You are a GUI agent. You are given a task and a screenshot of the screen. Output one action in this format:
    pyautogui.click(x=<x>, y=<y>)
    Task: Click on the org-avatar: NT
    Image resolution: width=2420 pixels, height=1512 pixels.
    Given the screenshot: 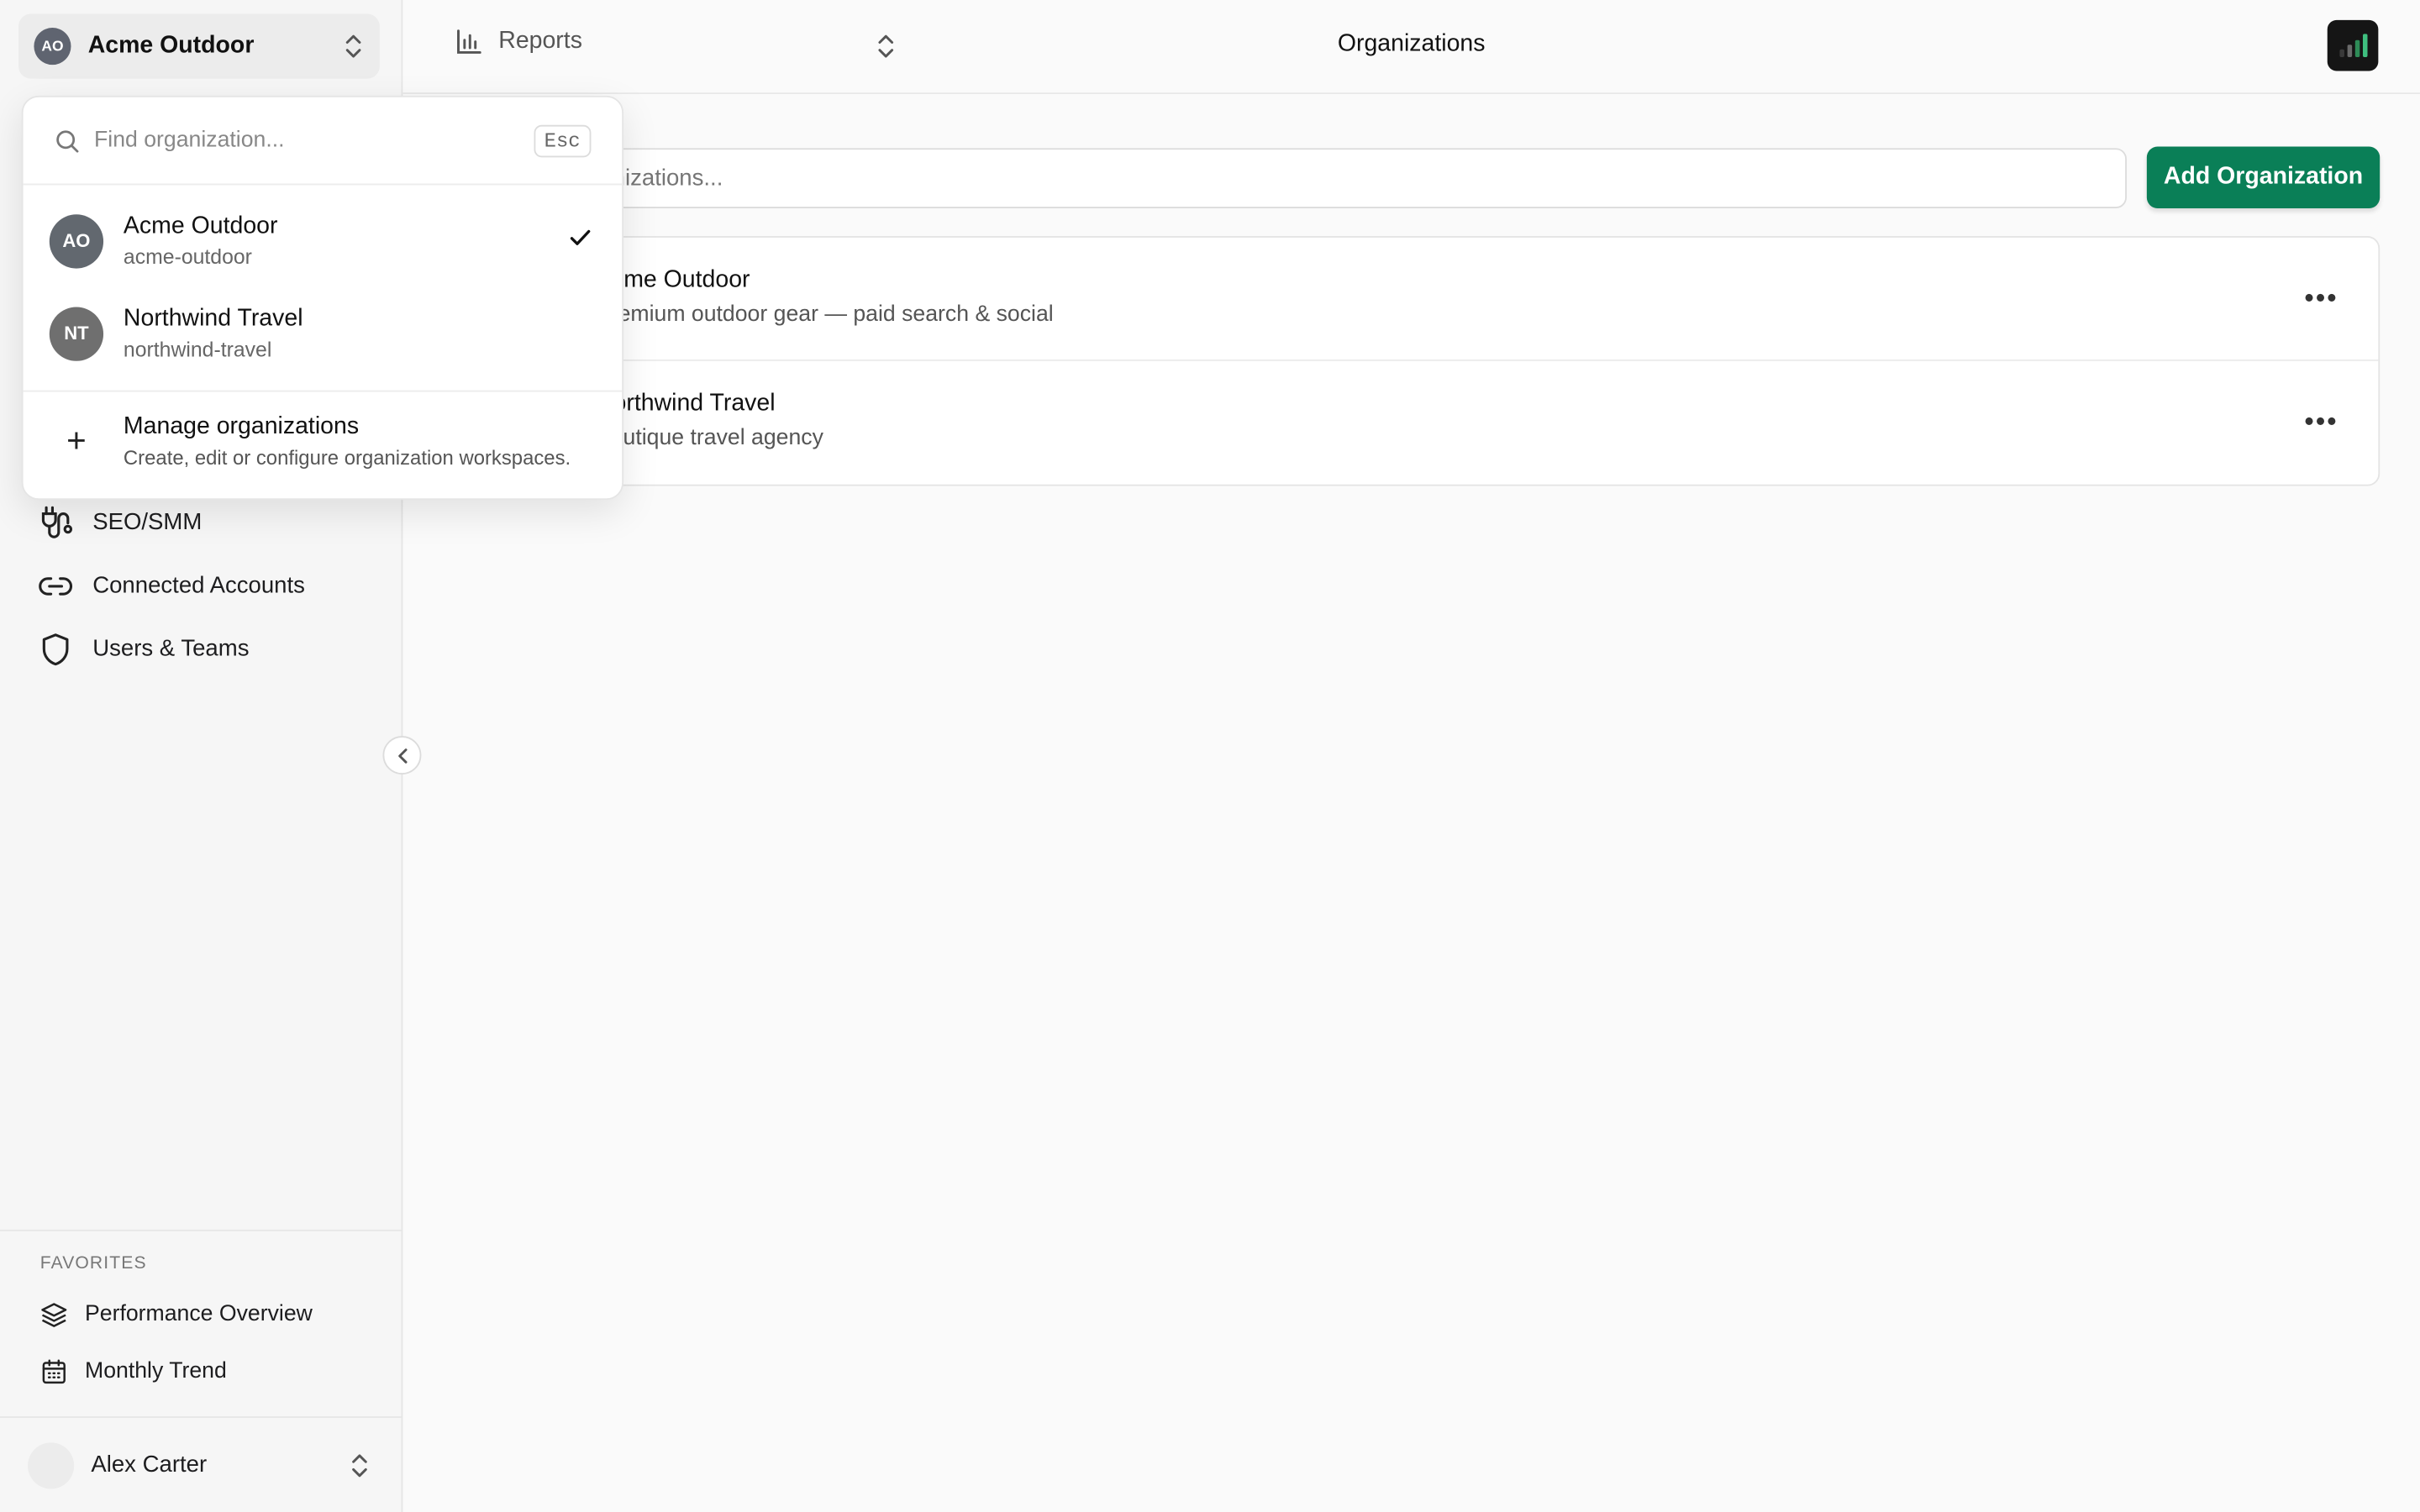 What is the action you would take?
    pyautogui.click(x=77, y=333)
    